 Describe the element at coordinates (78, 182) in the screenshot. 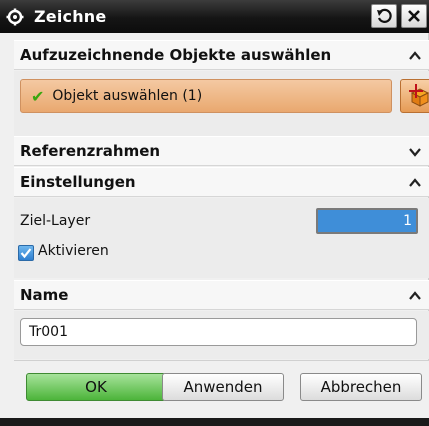

I see `section-title-settings: Einstellungen` at that location.